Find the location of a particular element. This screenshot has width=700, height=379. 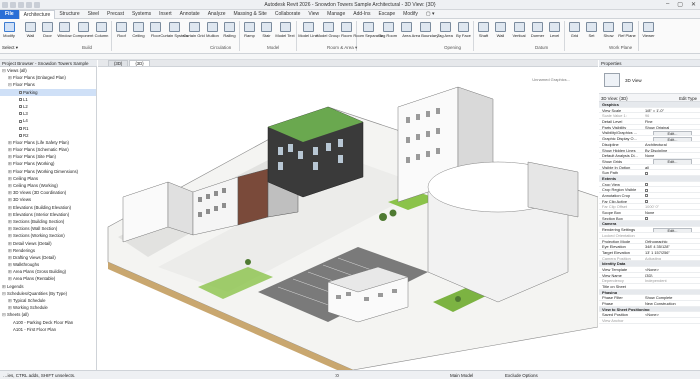

show-button: Show is located at coordinates (608, 32).